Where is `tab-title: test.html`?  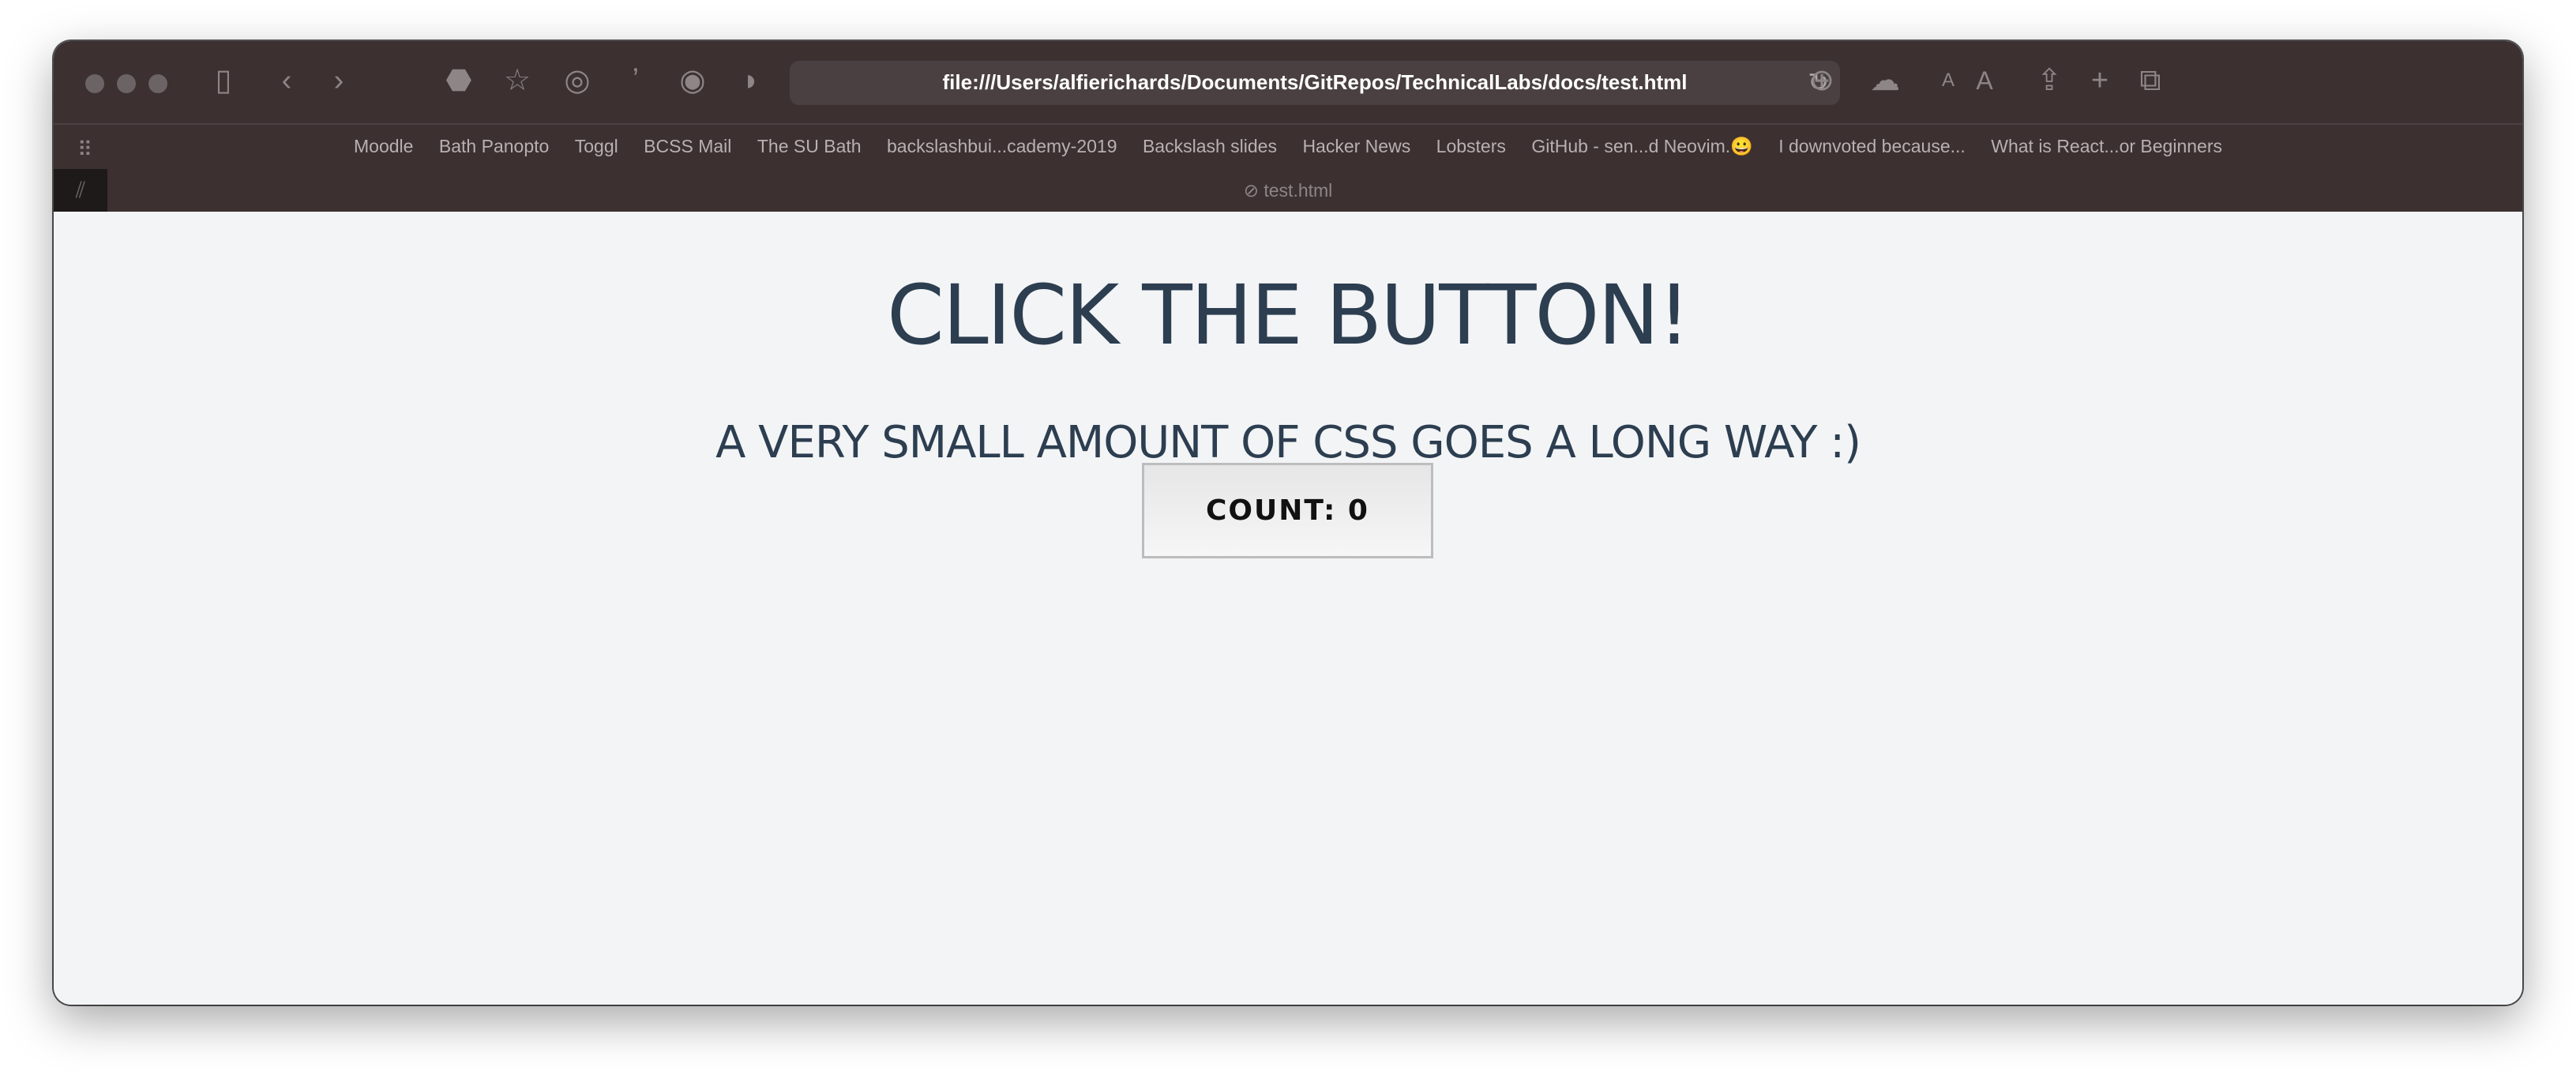 tab-title: test.html is located at coordinates (1298, 190).